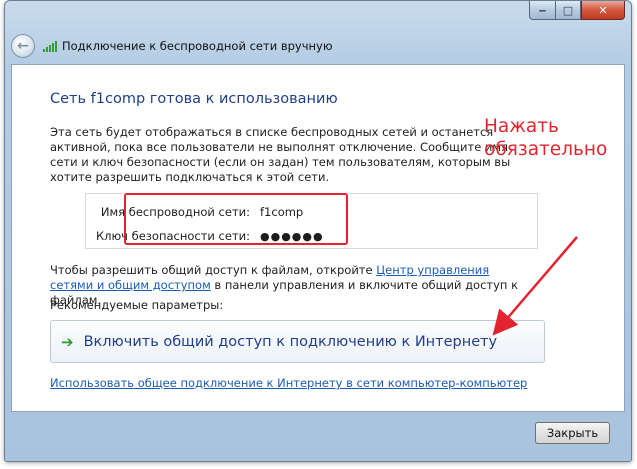 The height and width of the screenshot is (469, 637). I want to click on maximize-button: □, so click(568, 10).